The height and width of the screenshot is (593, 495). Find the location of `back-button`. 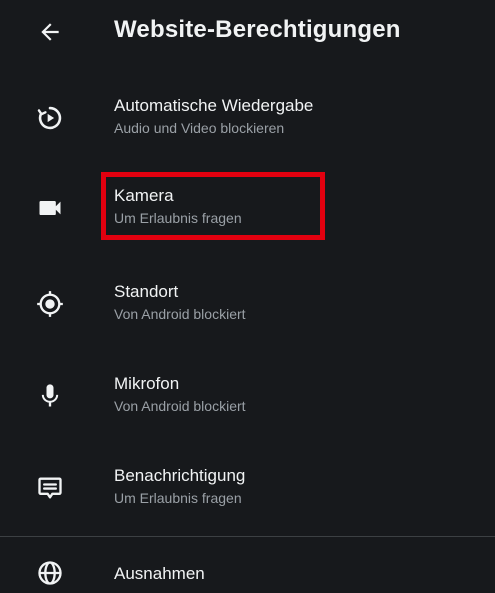

back-button is located at coordinates (50, 32).